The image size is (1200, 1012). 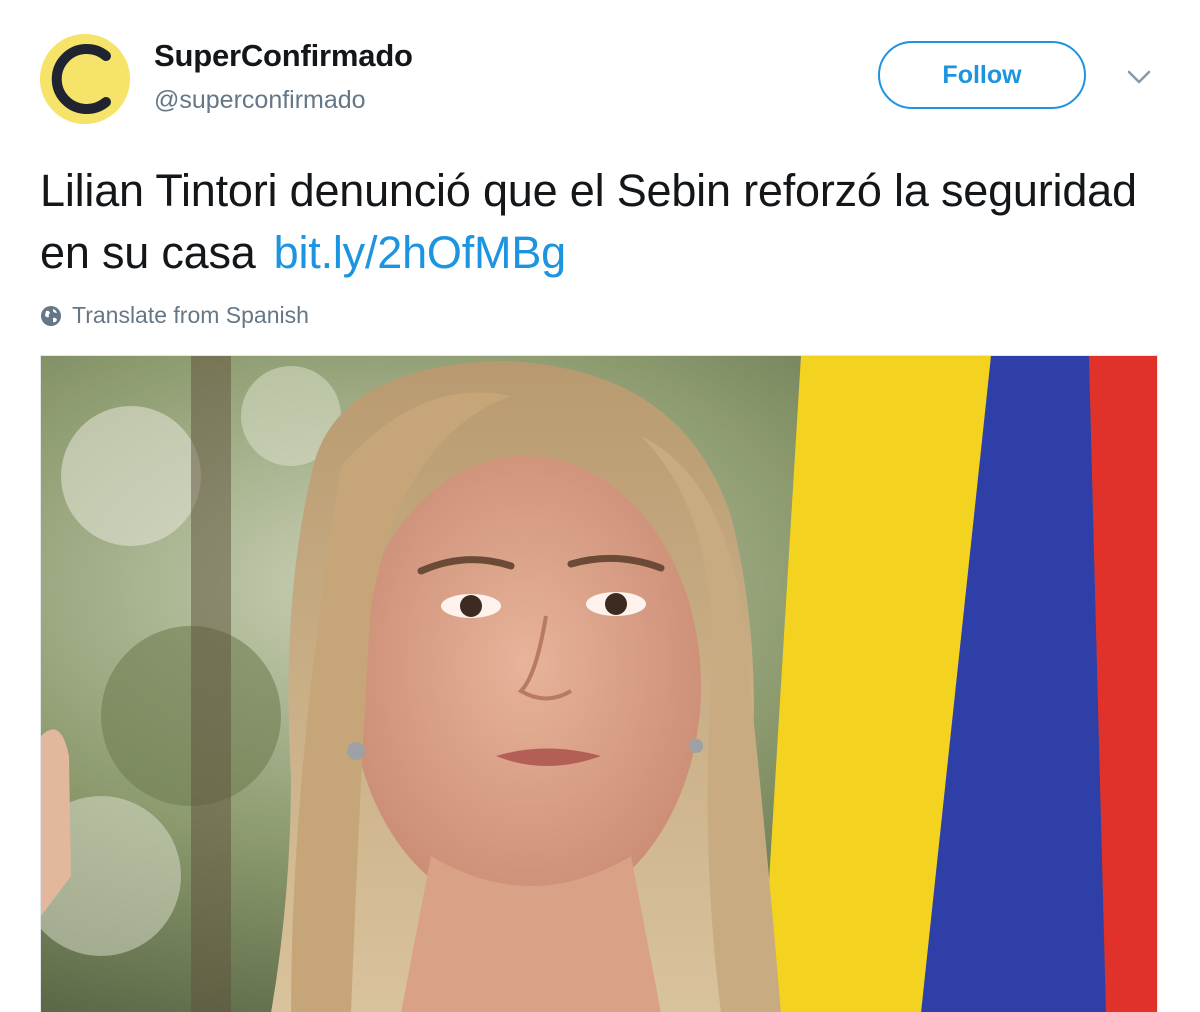 What do you see at coordinates (1139, 77) in the screenshot?
I see `chevron-down-icon` at bounding box center [1139, 77].